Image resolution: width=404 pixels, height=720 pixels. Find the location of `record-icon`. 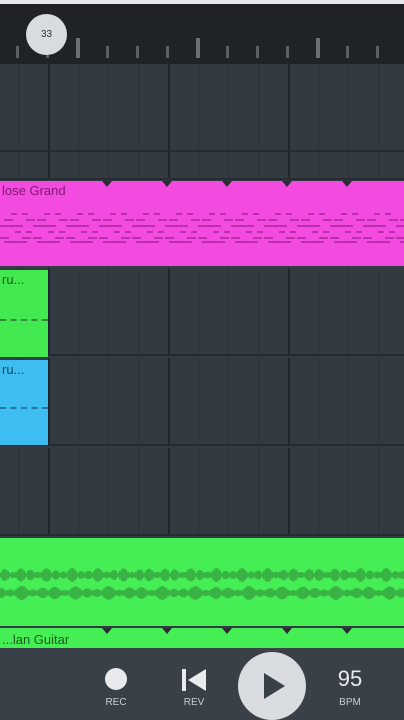

record-icon is located at coordinates (116, 679).